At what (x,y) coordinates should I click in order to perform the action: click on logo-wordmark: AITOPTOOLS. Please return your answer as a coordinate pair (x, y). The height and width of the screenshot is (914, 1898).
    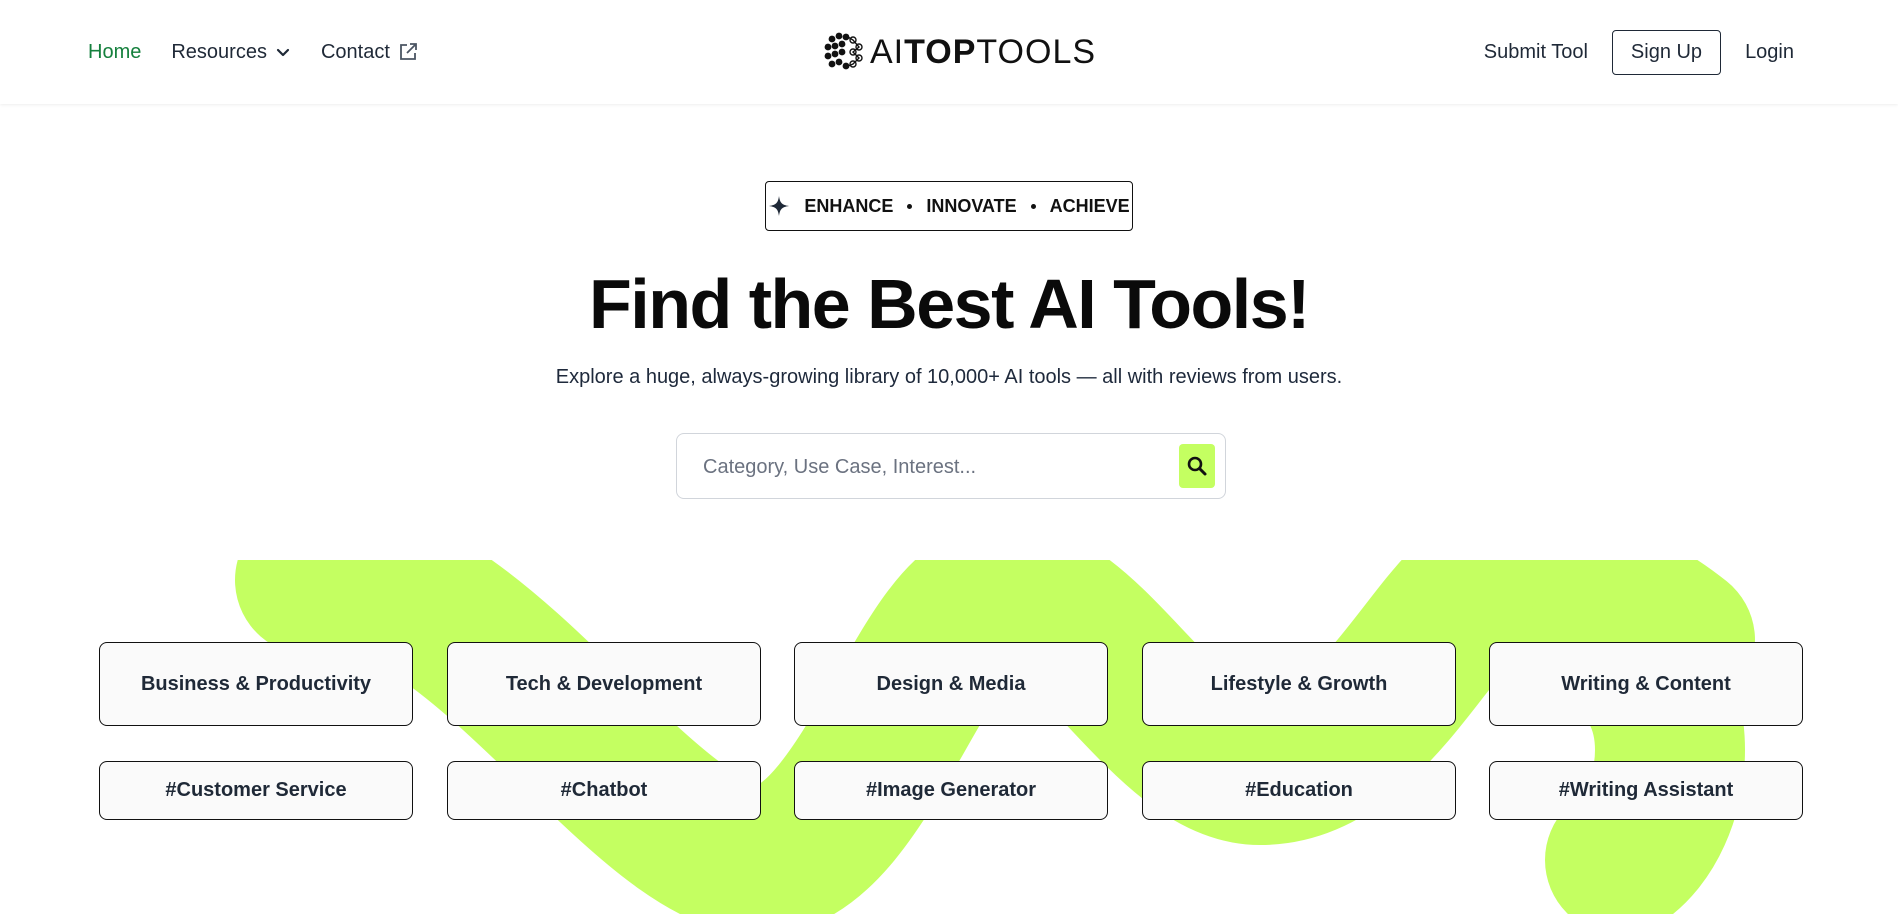
    Looking at the image, I should click on (983, 52).